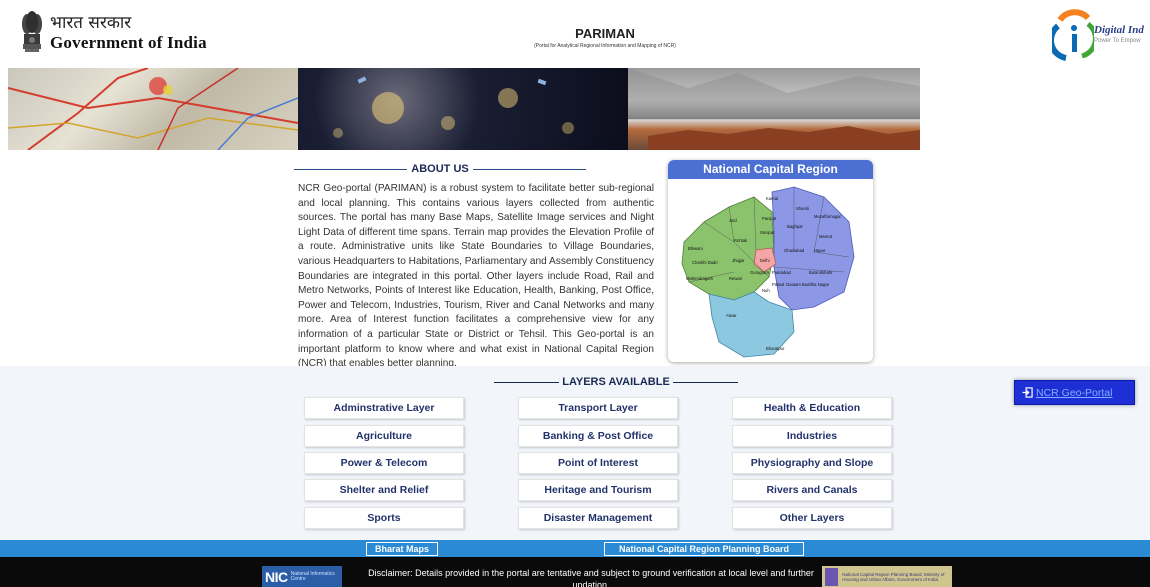 This screenshot has height=587, width=1150. What do you see at coordinates (1119, 30) in the screenshot?
I see `digital-india-text: Digital Ind` at bounding box center [1119, 30].